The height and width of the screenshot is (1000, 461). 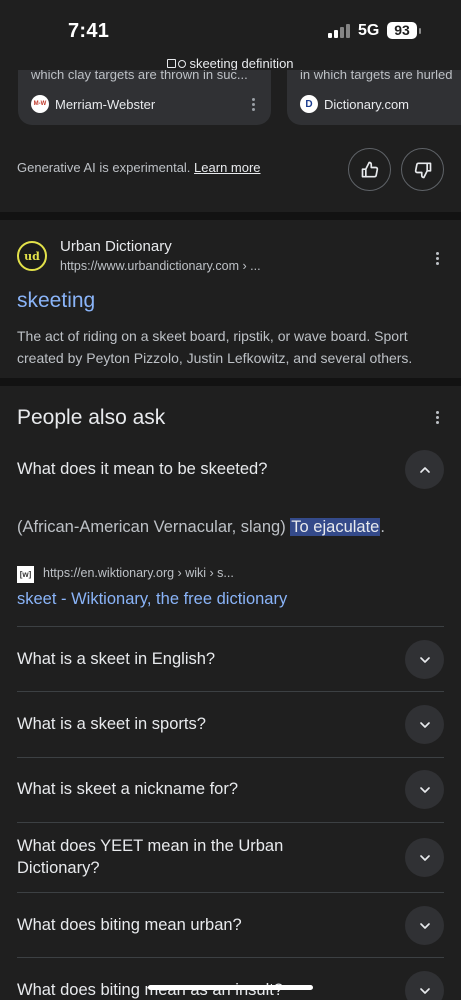 I want to click on learn-more-link: Learn more, so click(x=227, y=167).